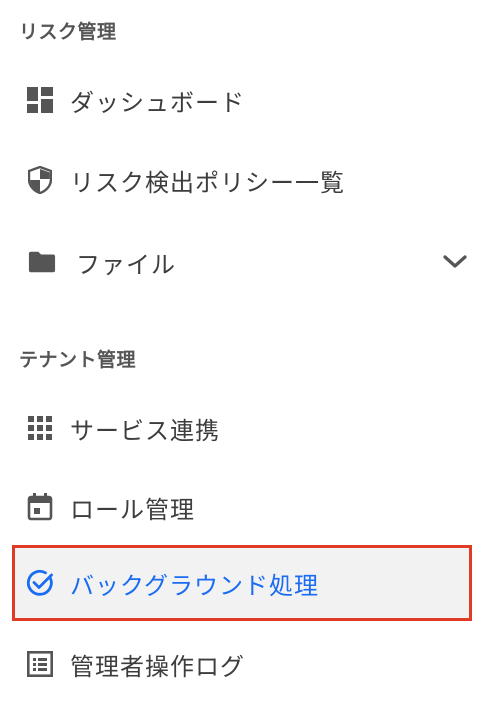 The width and height of the screenshot is (490, 710). I want to click on sidebar-item-policy-list: リスク検出ポリシー一覧, so click(242, 180).